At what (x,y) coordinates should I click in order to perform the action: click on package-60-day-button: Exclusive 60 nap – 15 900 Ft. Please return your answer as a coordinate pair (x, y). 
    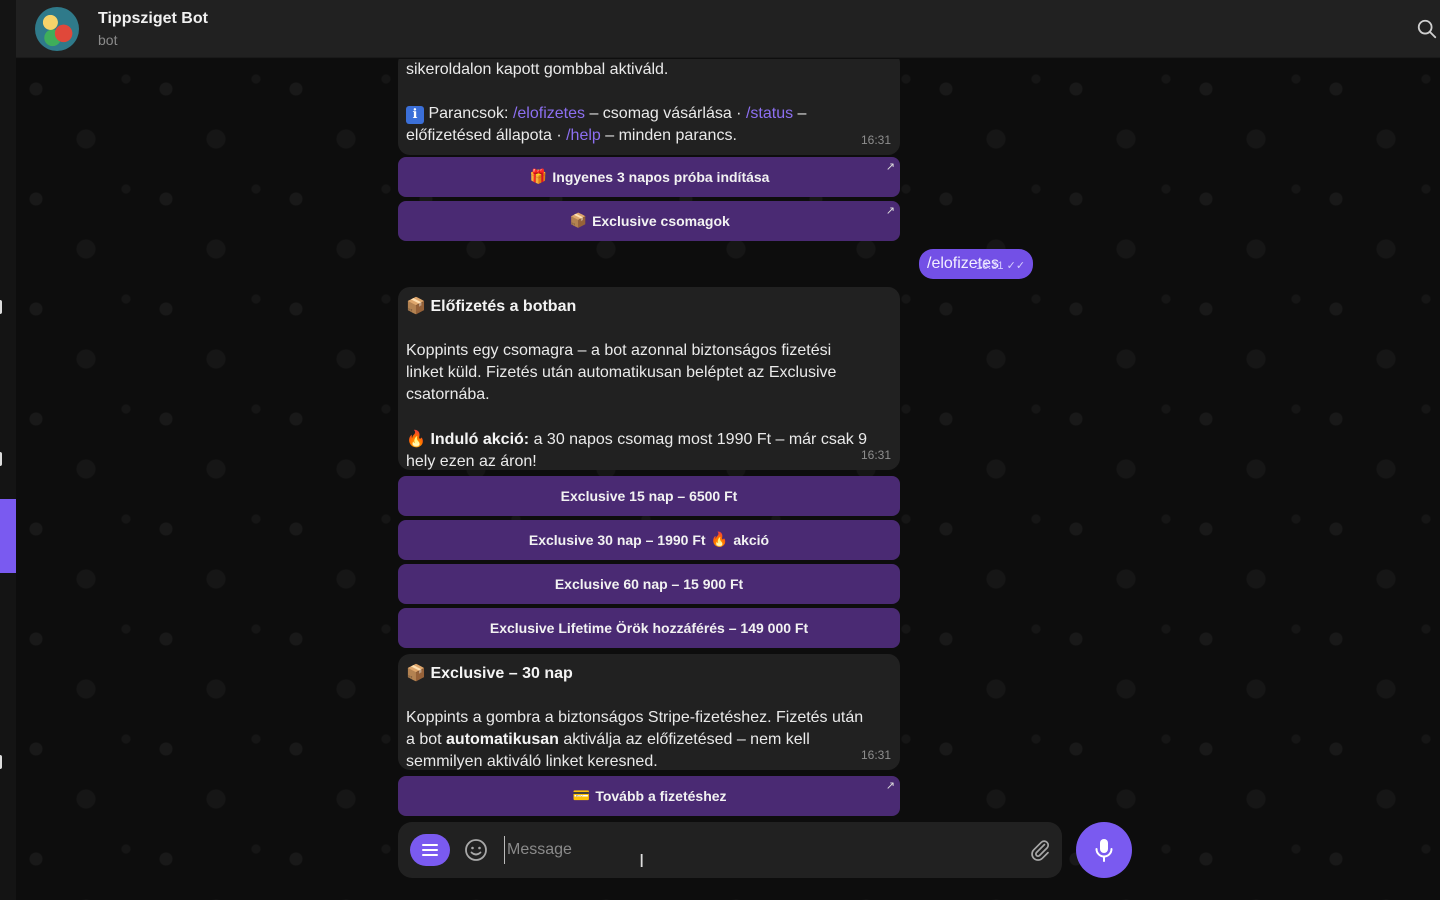
    Looking at the image, I should click on (649, 584).